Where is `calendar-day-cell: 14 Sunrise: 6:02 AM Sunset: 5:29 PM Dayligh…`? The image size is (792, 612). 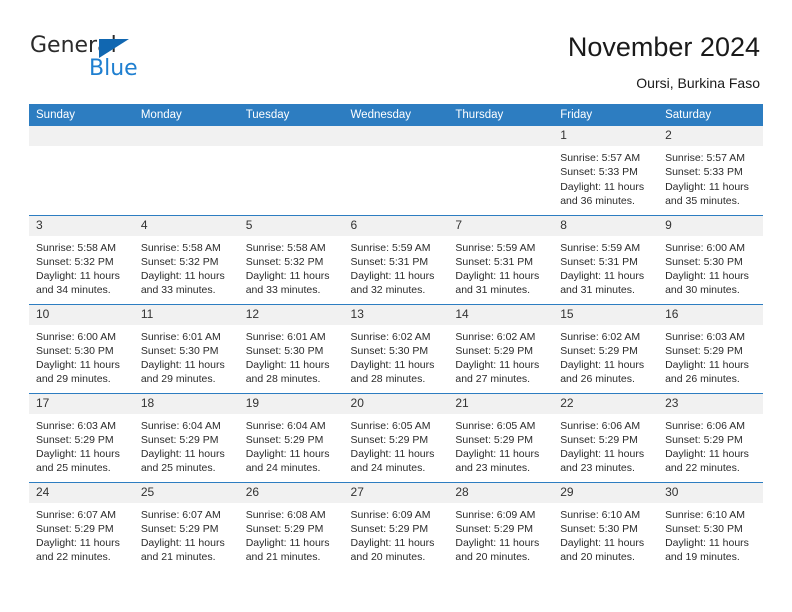
calendar-day-cell: 14 Sunrise: 6:02 AM Sunset: 5:29 PM Dayligh… is located at coordinates (501, 348).